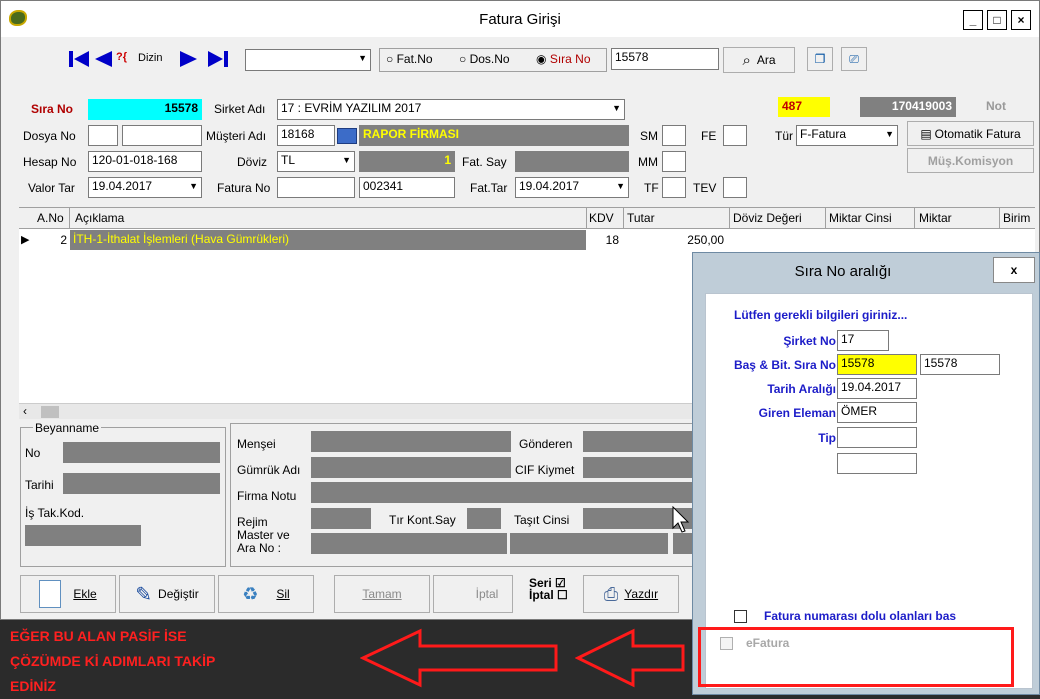  I want to click on edit-icon: ✎, so click(144, 594).